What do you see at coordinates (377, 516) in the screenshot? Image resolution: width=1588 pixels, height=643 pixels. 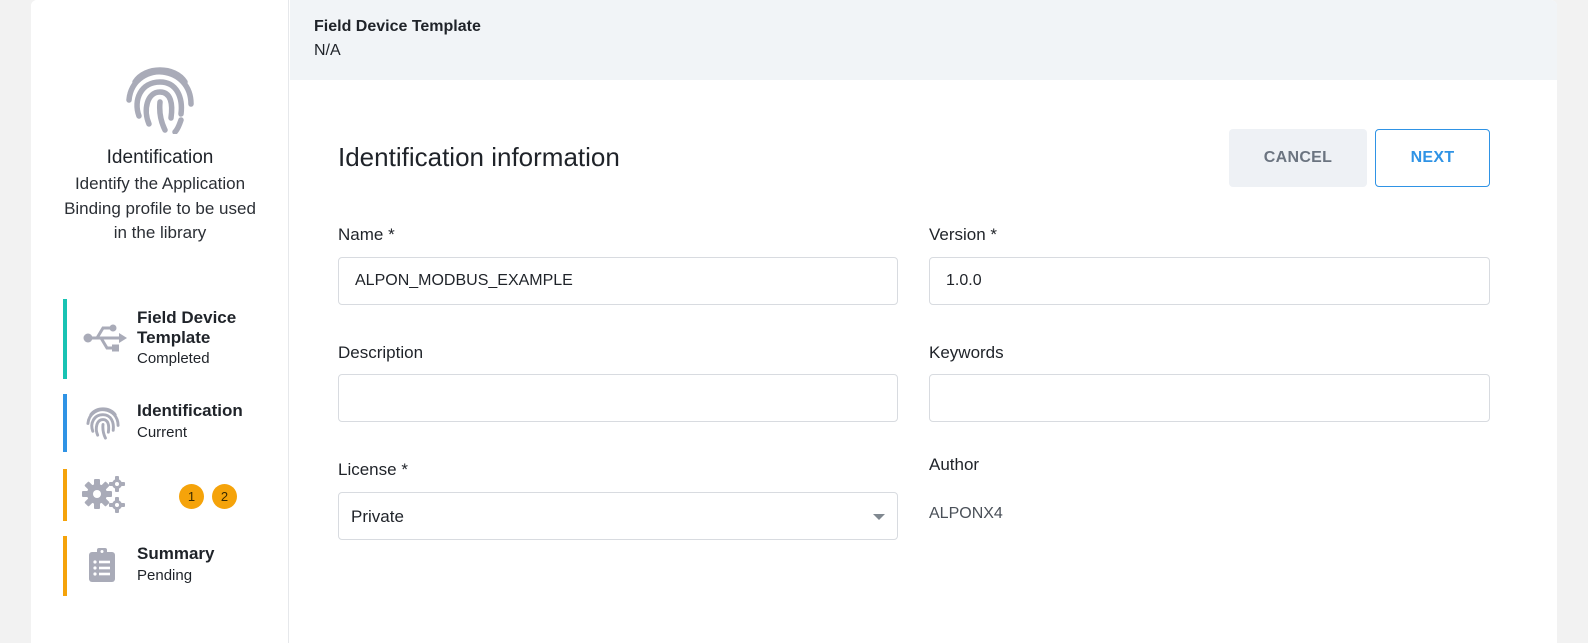 I see `license-value: Private` at bounding box center [377, 516].